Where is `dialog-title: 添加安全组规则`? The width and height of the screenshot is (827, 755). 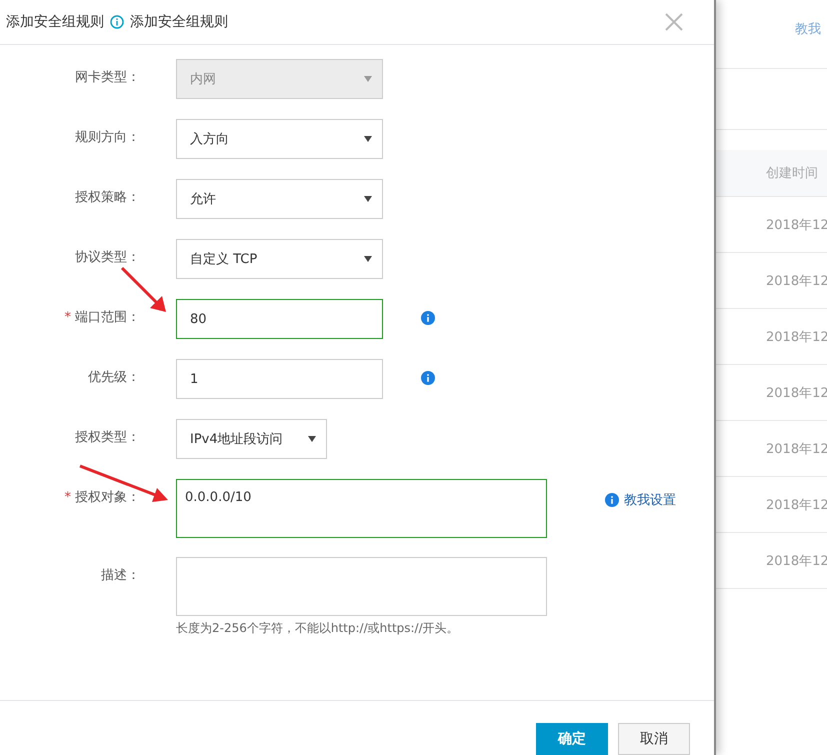 dialog-title: 添加安全组规则 is located at coordinates (55, 22).